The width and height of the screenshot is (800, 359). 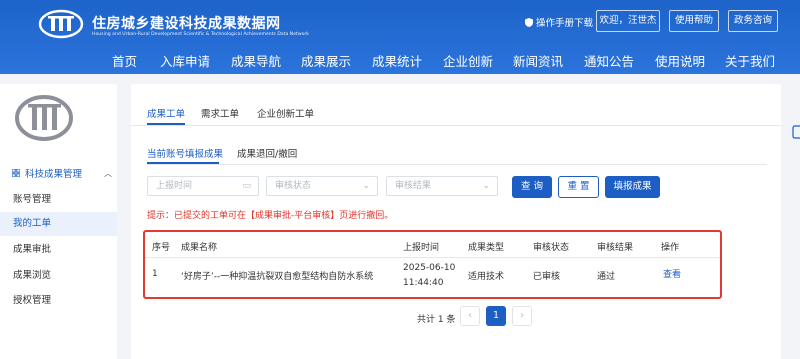 I want to click on tab-current-account: 当前账号填报成果, so click(x=185, y=153).